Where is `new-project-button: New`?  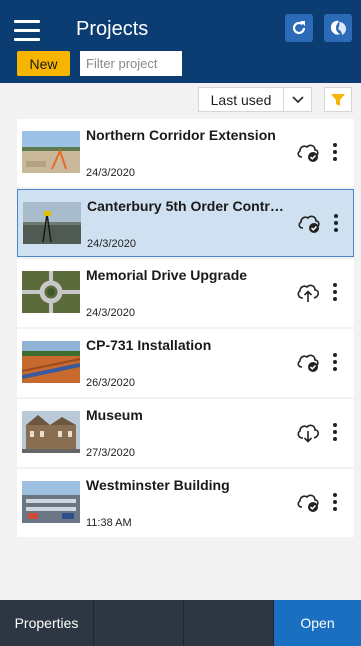 new-project-button: New is located at coordinates (43, 63).